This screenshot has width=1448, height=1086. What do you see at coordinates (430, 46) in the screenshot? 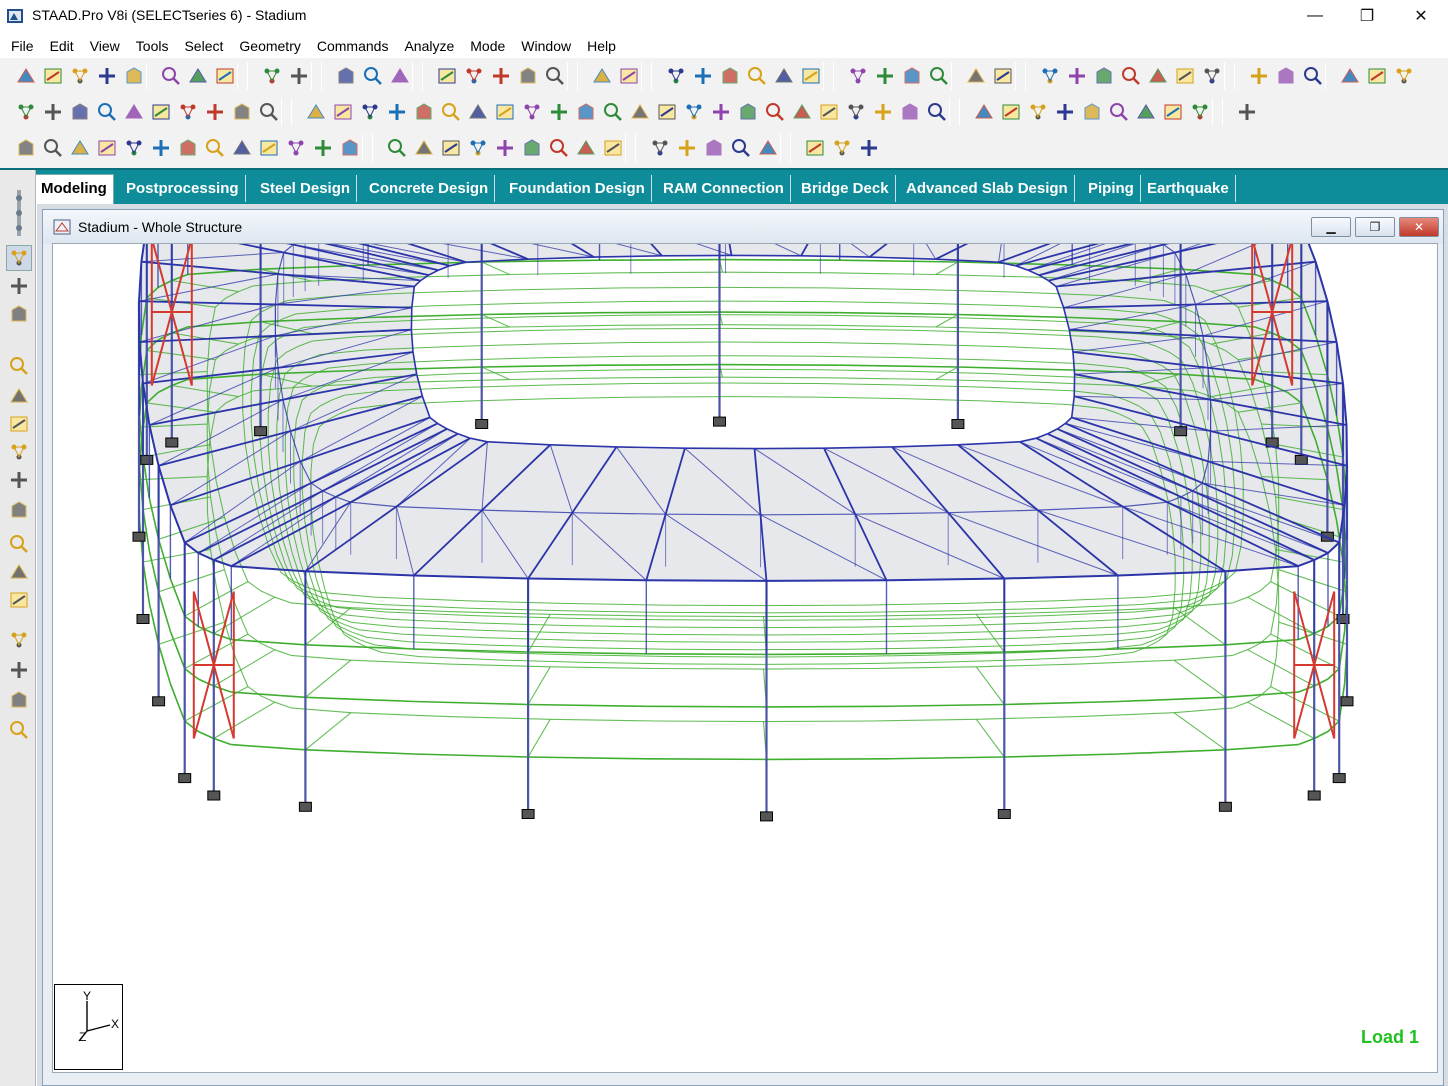
I see `menu-analyze: Analyze` at bounding box center [430, 46].